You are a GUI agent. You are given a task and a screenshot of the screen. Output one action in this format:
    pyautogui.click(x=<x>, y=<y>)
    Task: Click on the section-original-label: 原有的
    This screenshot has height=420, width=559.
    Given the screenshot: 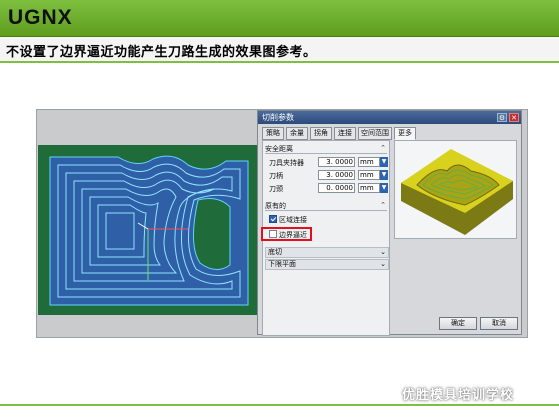 What is the action you would take?
    pyautogui.click(x=275, y=206)
    